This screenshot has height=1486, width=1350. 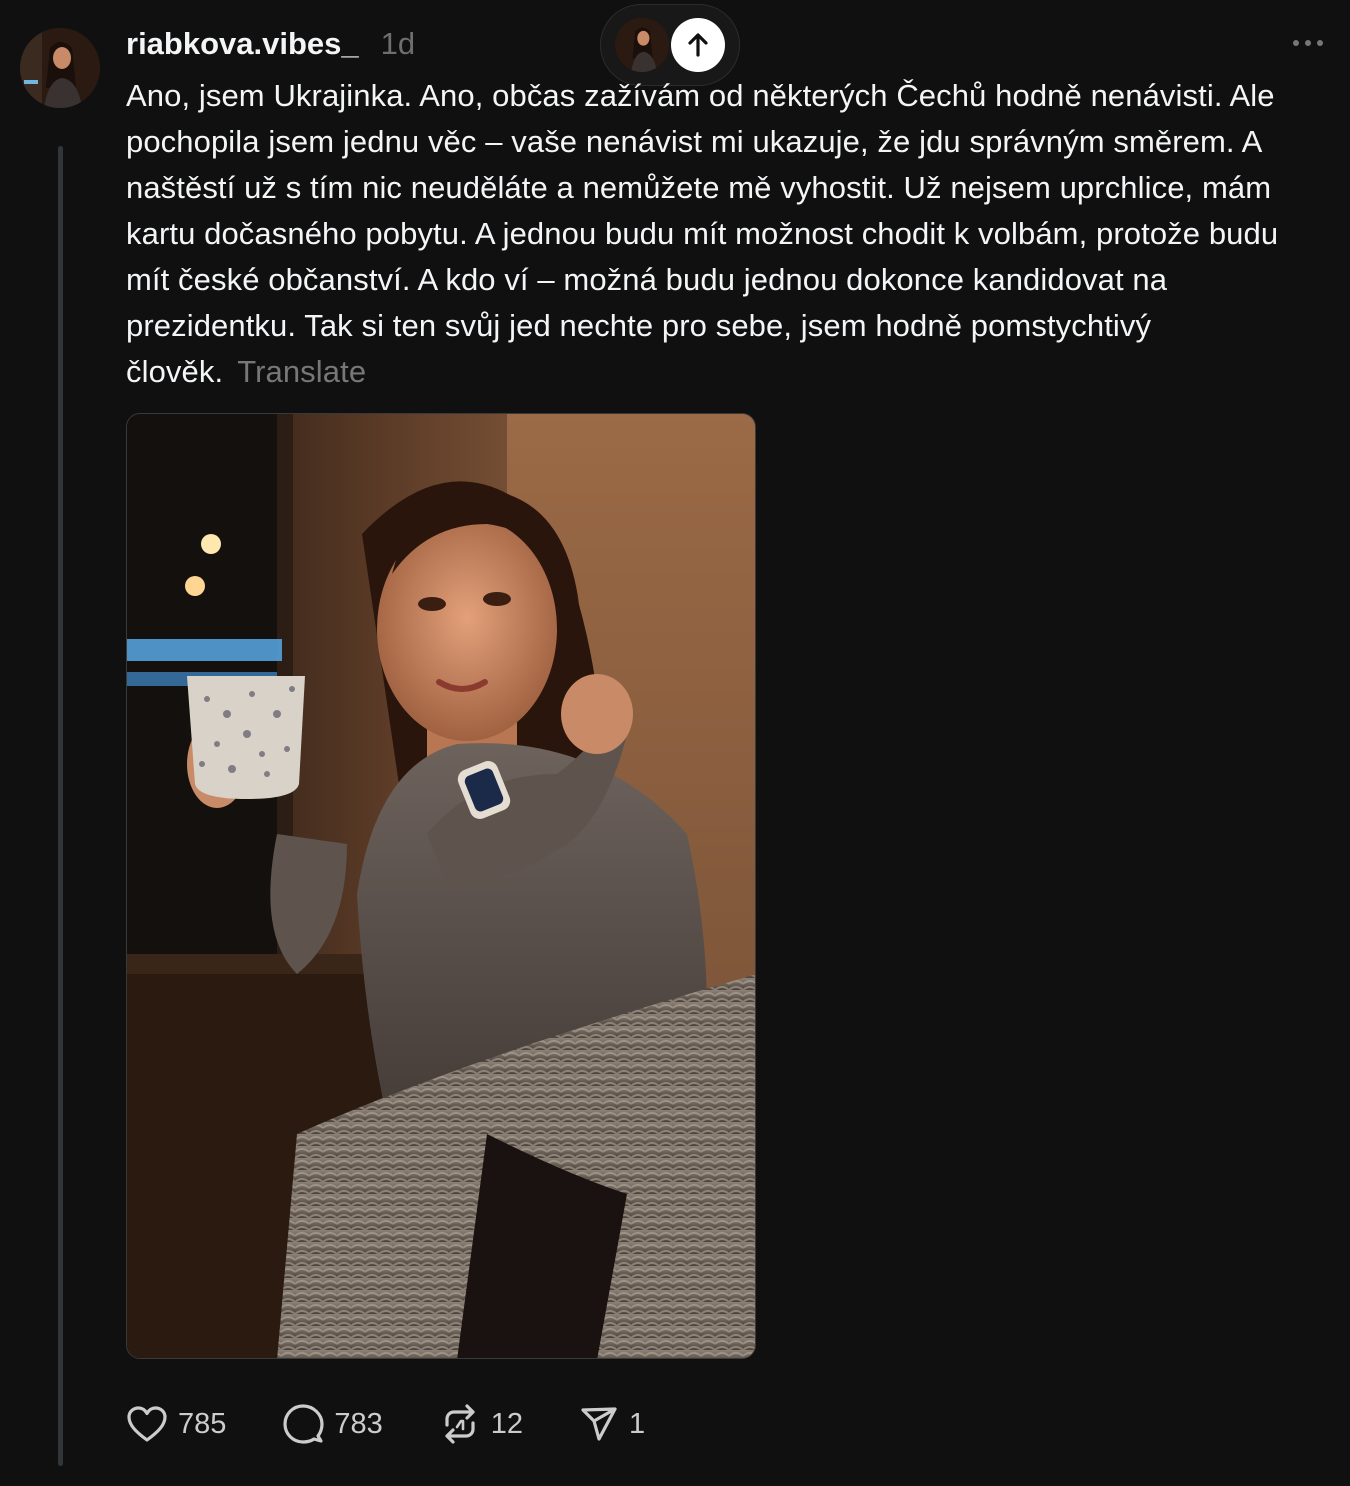 What do you see at coordinates (642, 45) in the screenshot?
I see `pill-avatar` at bounding box center [642, 45].